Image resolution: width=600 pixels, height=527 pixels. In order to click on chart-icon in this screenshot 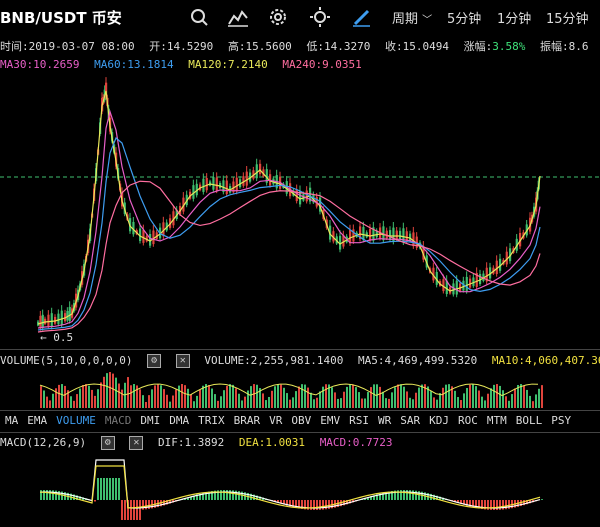, I will do `click(238, 17)`.